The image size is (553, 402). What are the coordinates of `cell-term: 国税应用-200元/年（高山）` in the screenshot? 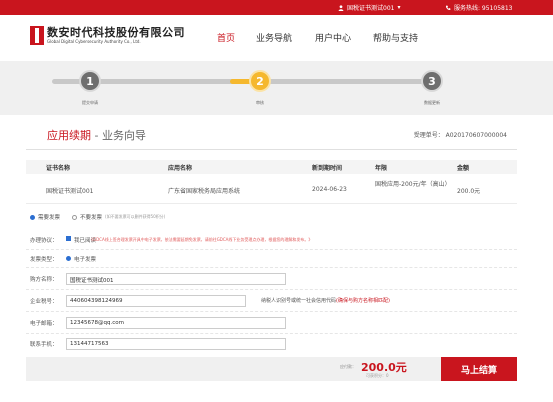 It's located at (413, 184).